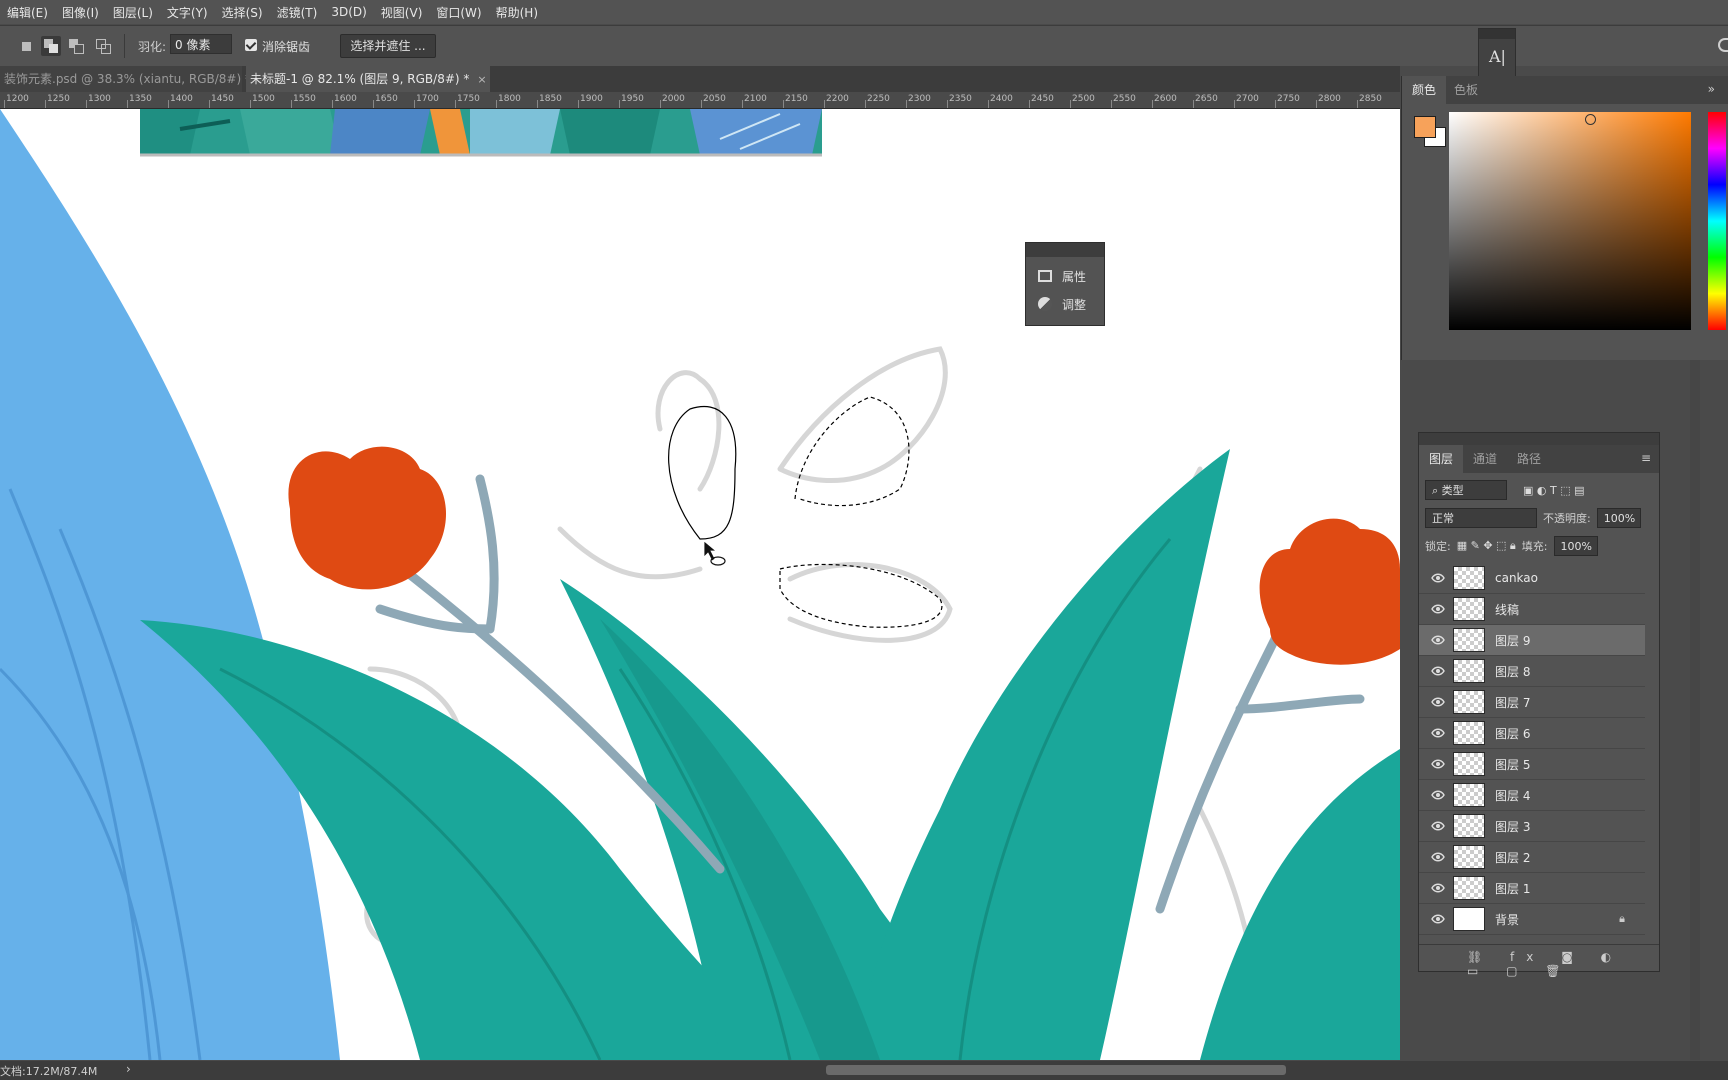 Image resolution: width=1728 pixels, height=1080 pixels. I want to click on menu-layer: 图层(L), so click(133, 12).